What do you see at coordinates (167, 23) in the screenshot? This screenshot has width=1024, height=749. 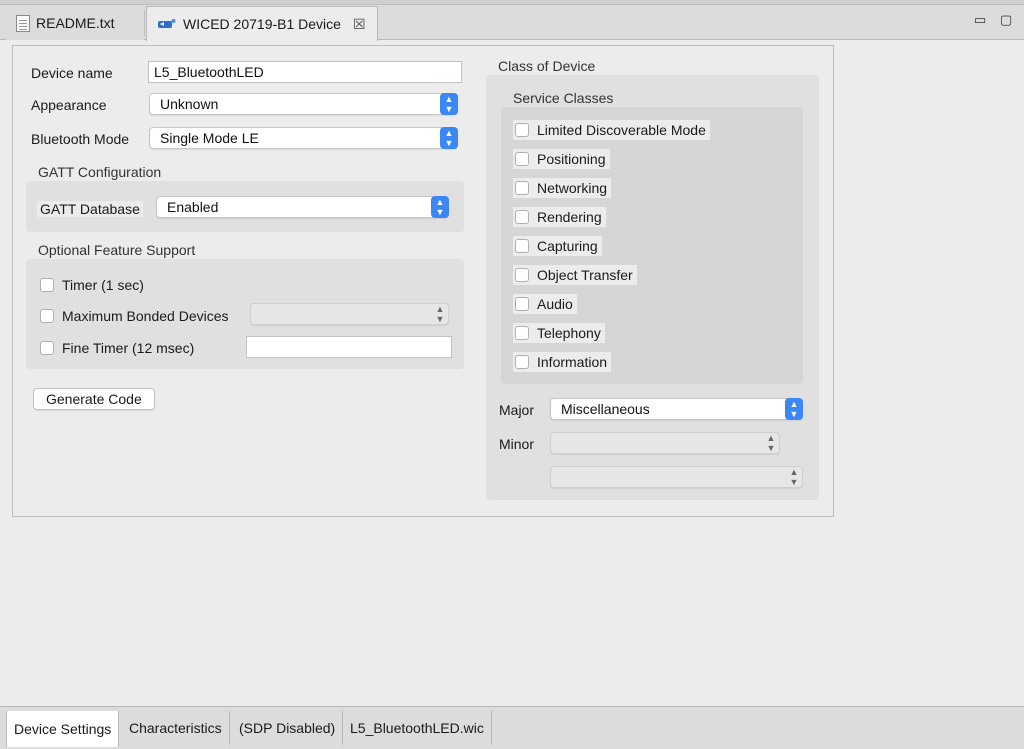 I see `bluetooth-device-icon` at bounding box center [167, 23].